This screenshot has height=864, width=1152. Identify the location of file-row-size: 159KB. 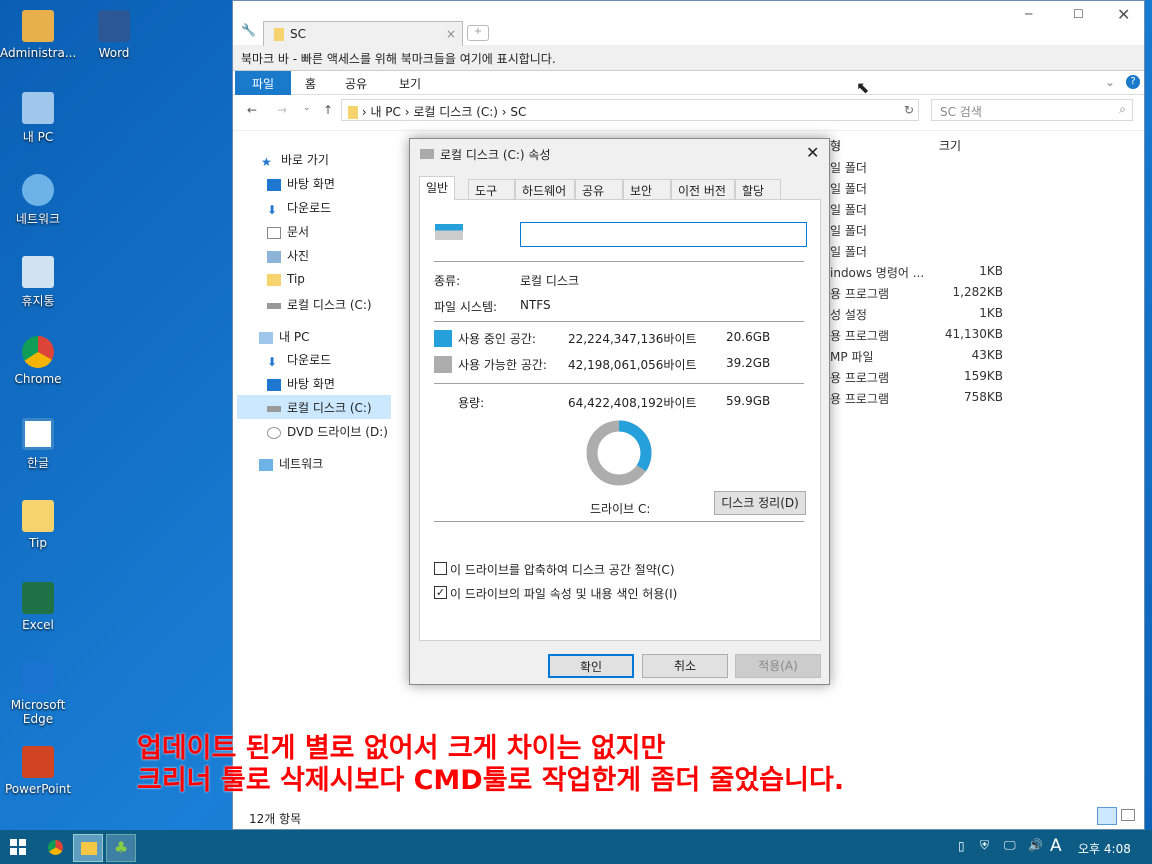
(968, 376).